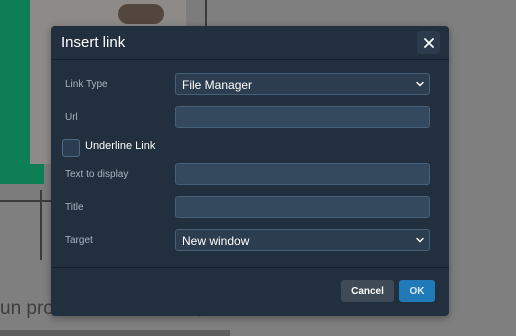  What do you see at coordinates (250, 291) in the screenshot?
I see `dialog-footer: Cancel OK` at bounding box center [250, 291].